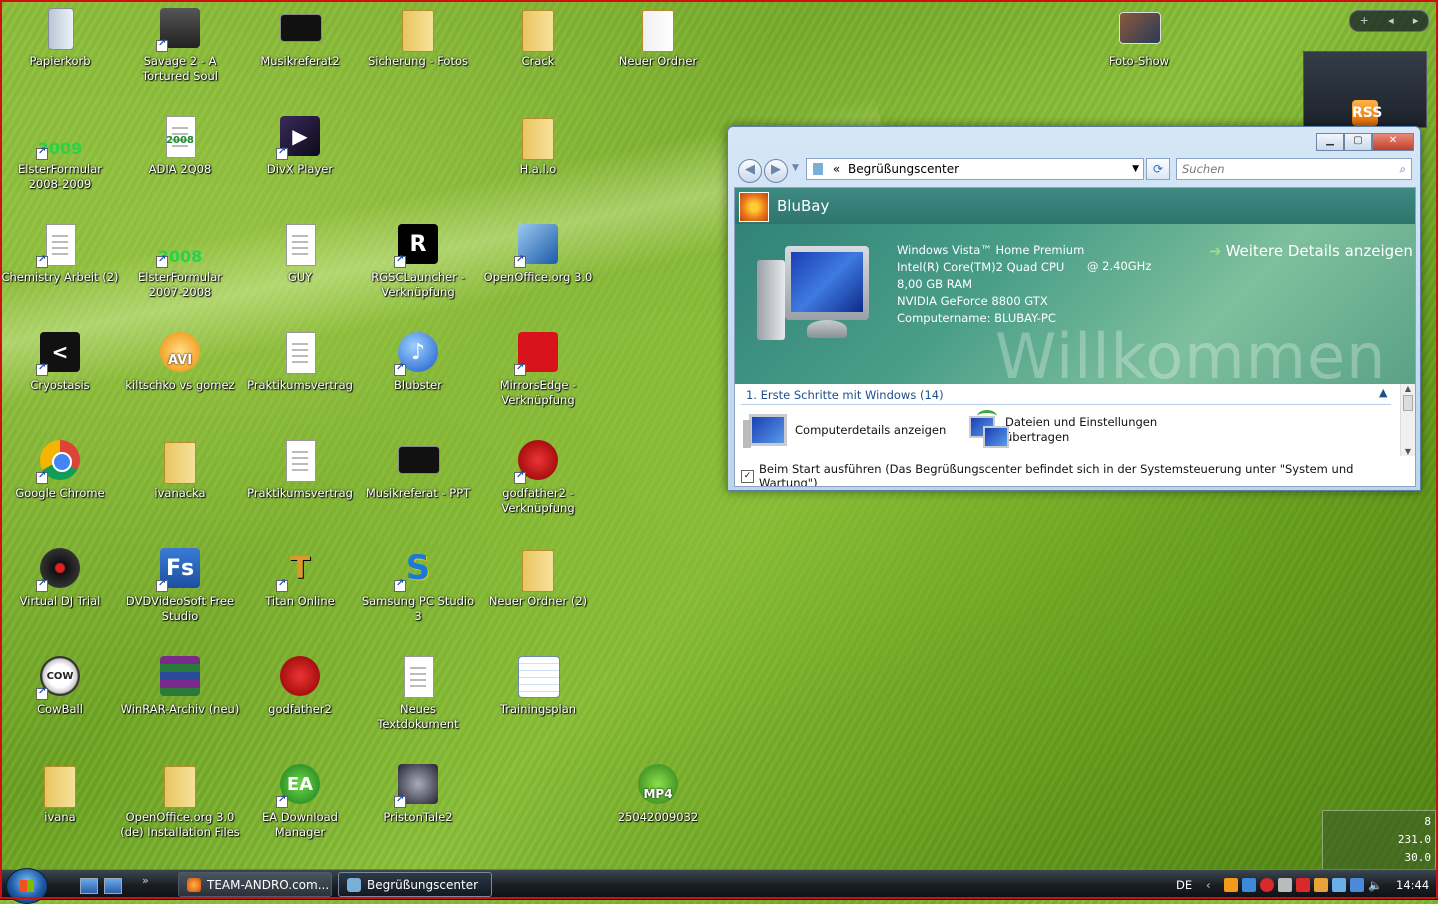  What do you see at coordinates (60, 817) in the screenshot?
I see `icon-label: ivana` at bounding box center [60, 817].